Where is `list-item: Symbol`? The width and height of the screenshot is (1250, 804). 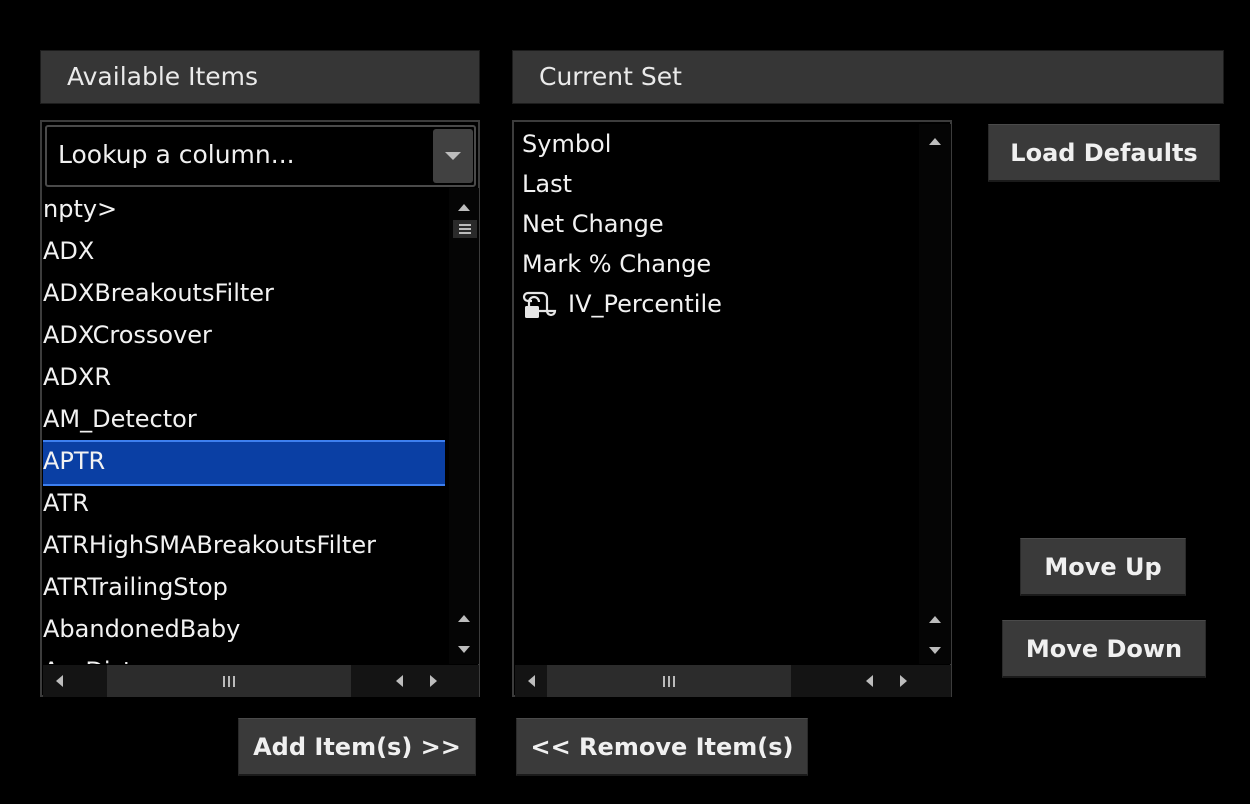
list-item: Symbol is located at coordinates (566, 144).